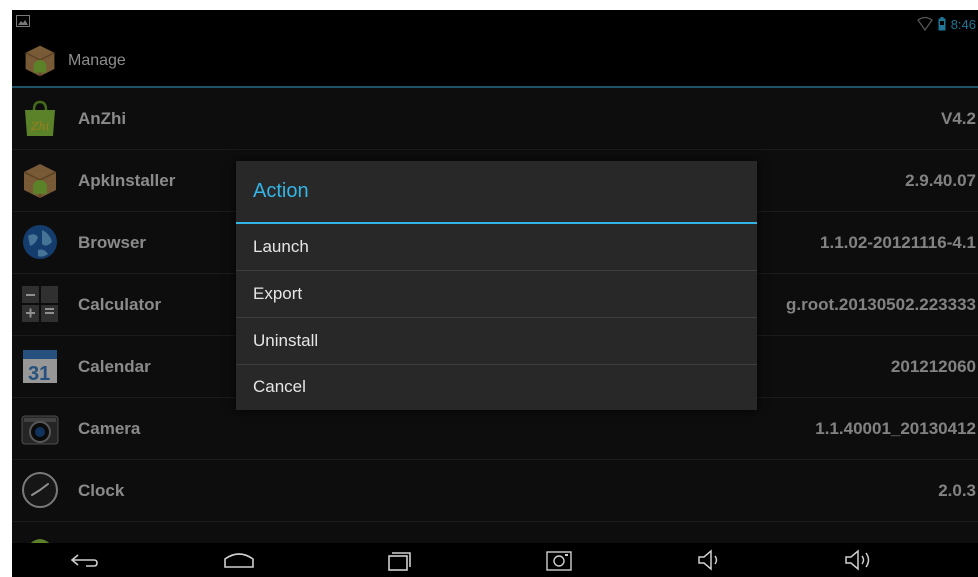  What do you see at coordinates (496, 387) in the screenshot?
I see `dialog-item-cancel: Cancel` at bounding box center [496, 387].